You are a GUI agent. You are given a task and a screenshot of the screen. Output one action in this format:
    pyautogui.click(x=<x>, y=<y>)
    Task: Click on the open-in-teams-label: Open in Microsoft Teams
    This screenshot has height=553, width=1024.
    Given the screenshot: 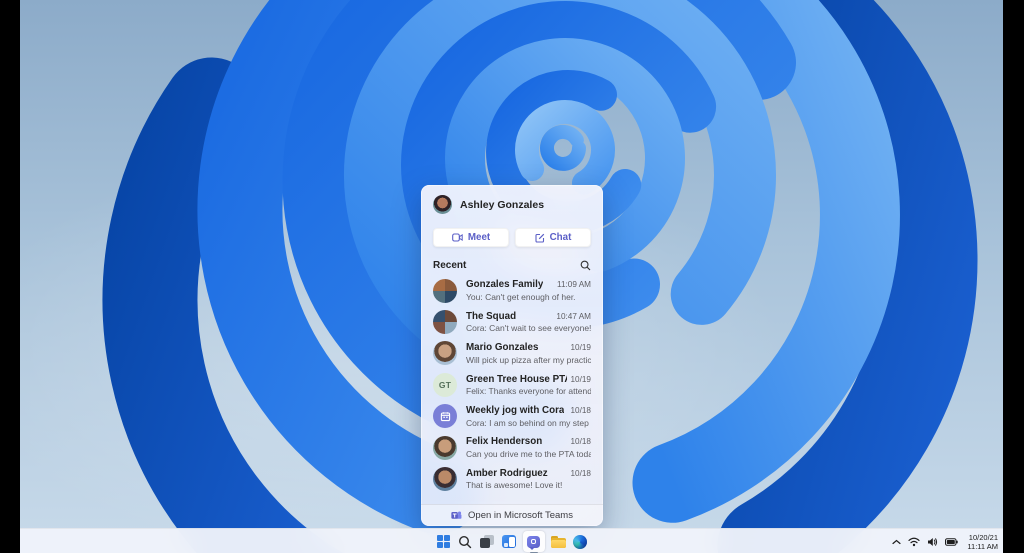 What is the action you would take?
    pyautogui.click(x=520, y=515)
    